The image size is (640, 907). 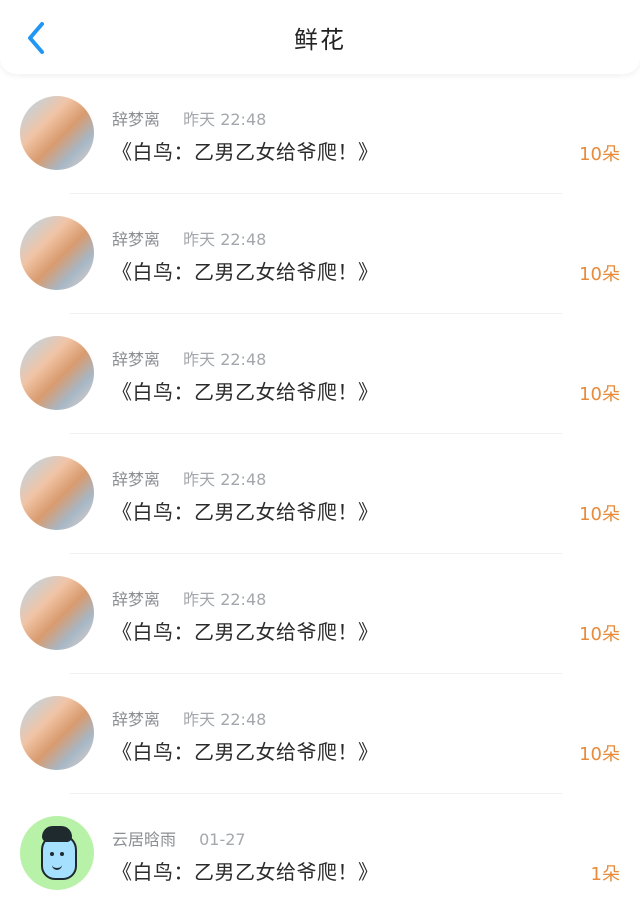 What do you see at coordinates (57, 834) in the screenshot?
I see `hair-shape` at bounding box center [57, 834].